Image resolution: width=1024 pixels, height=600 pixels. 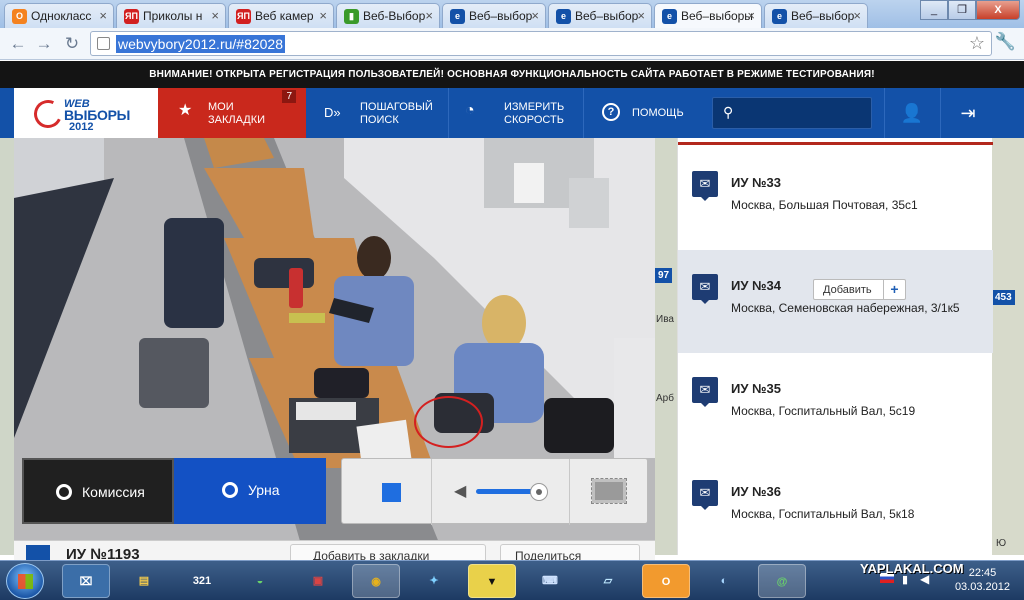 I want to click on media-classic-icon: 321, so click(x=202, y=581).